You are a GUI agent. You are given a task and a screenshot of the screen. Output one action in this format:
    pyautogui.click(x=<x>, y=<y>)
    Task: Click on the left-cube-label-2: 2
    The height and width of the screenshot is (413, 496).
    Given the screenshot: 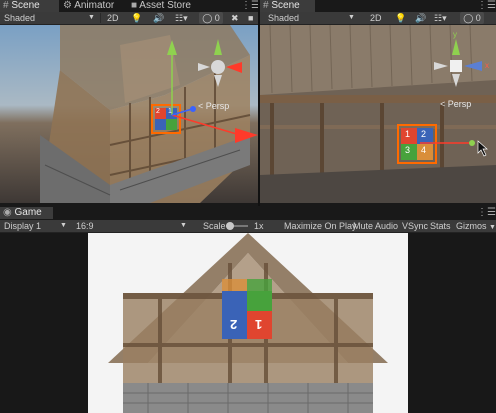 What is the action you would take?
    pyautogui.click(x=158, y=111)
    